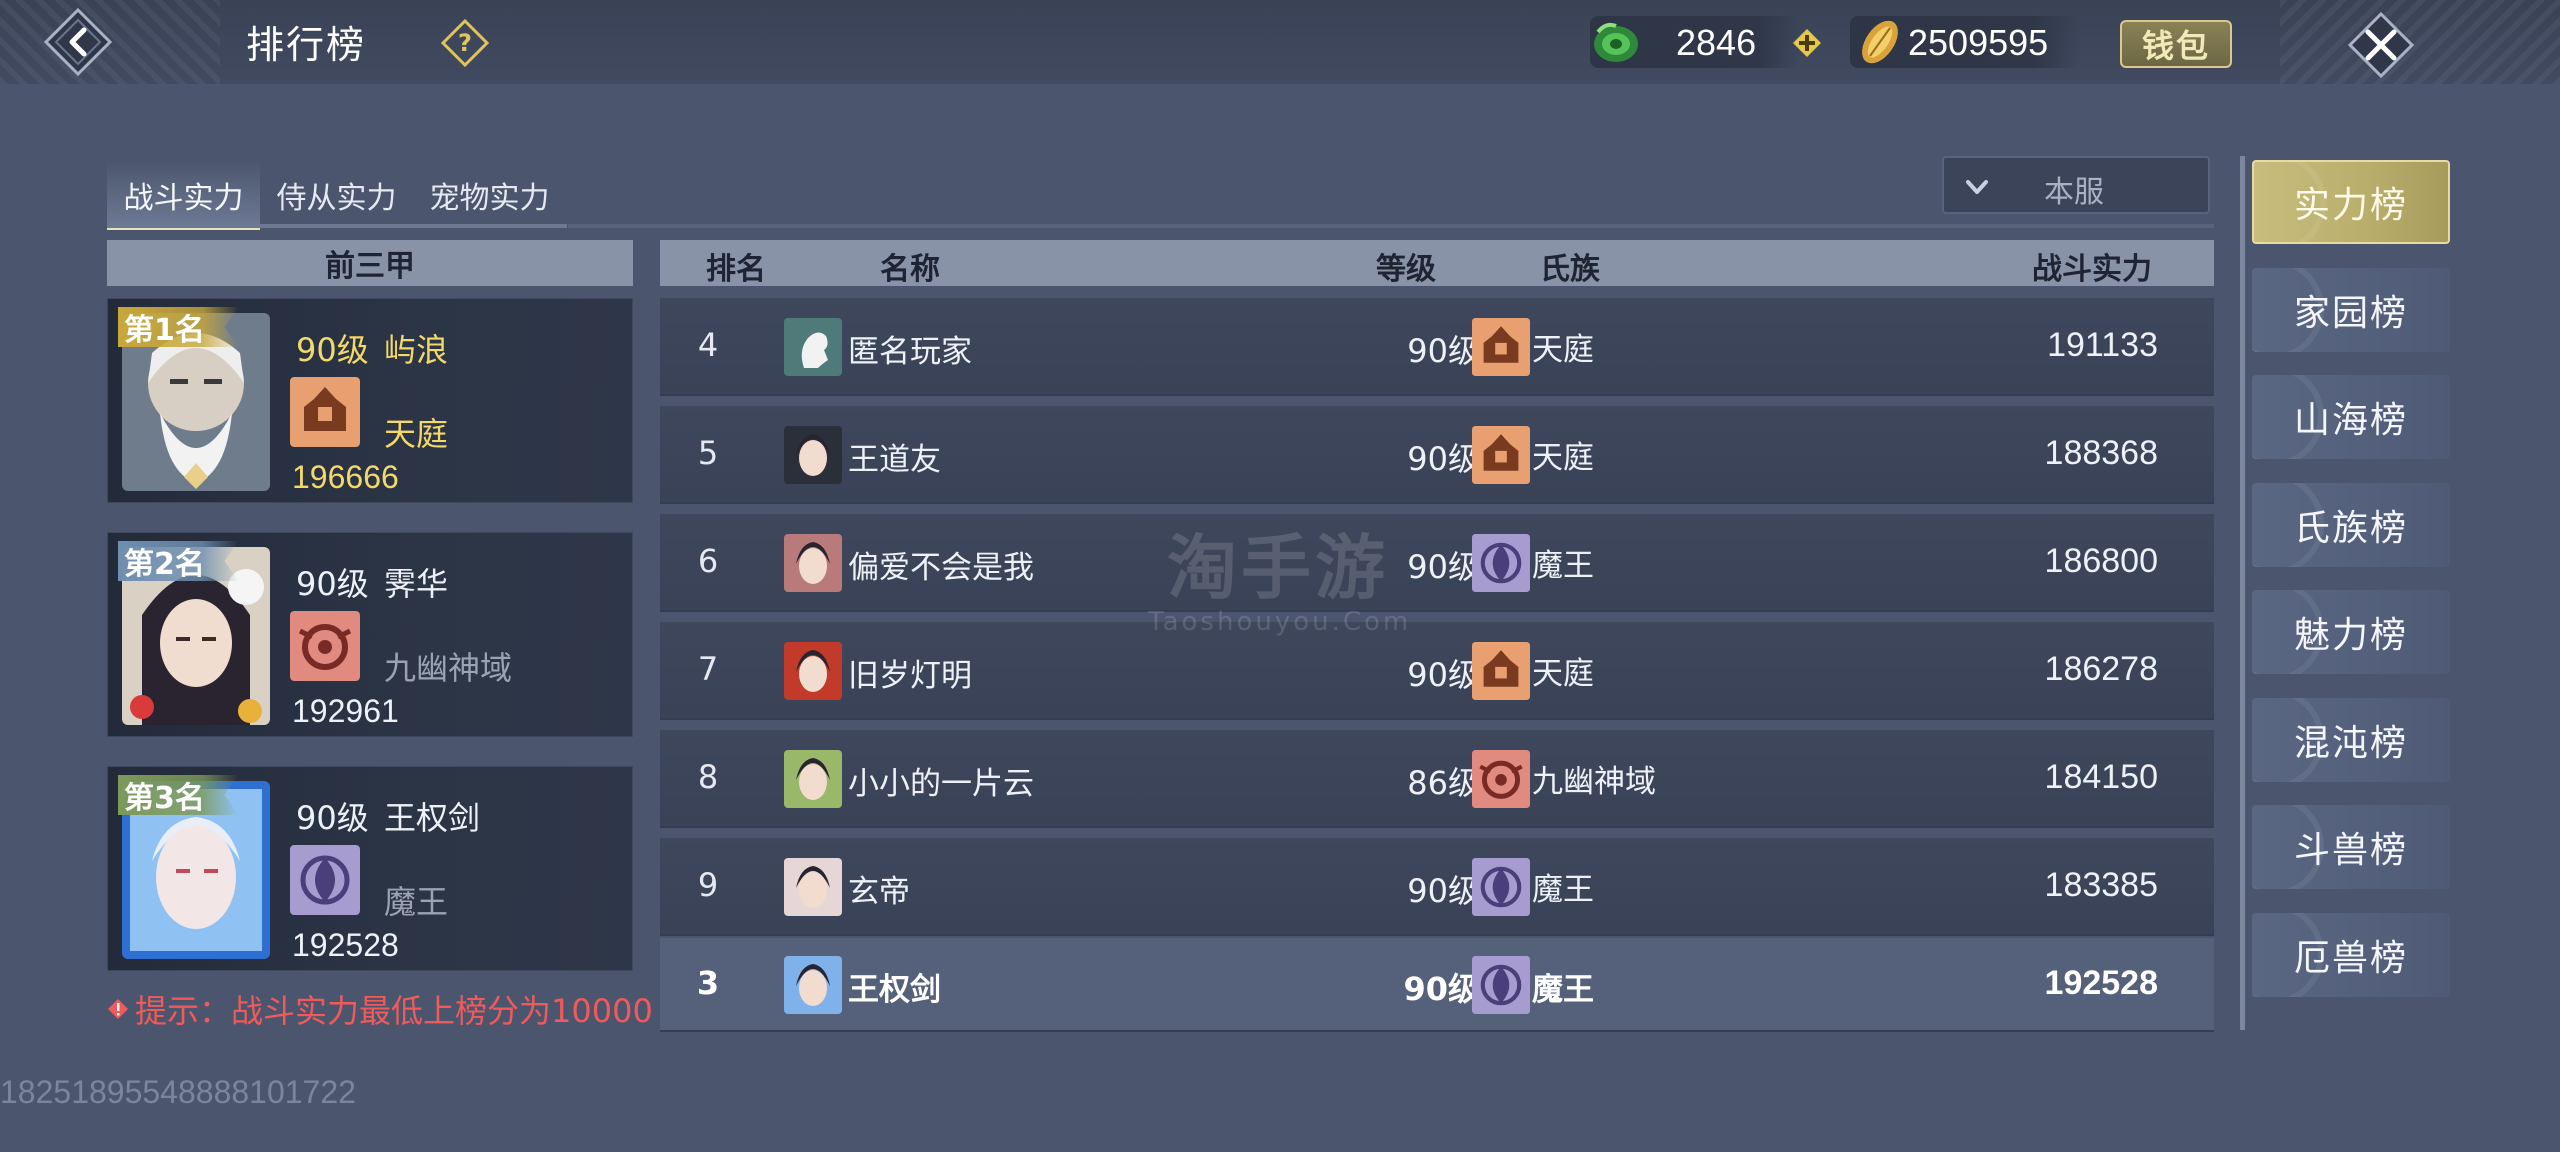 The image size is (2560, 1152). I want to click on col-clan-header: 氏族, so click(1570, 269).